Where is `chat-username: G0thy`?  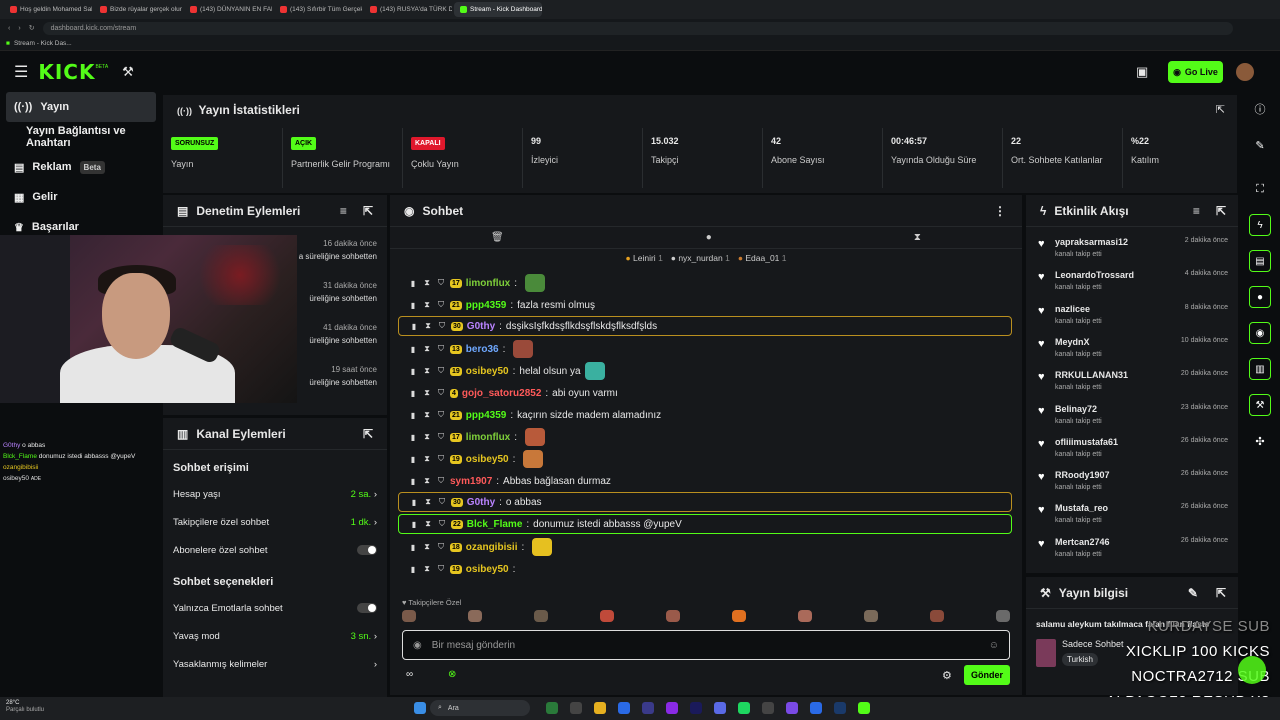 chat-username: G0thy is located at coordinates (481, 502).